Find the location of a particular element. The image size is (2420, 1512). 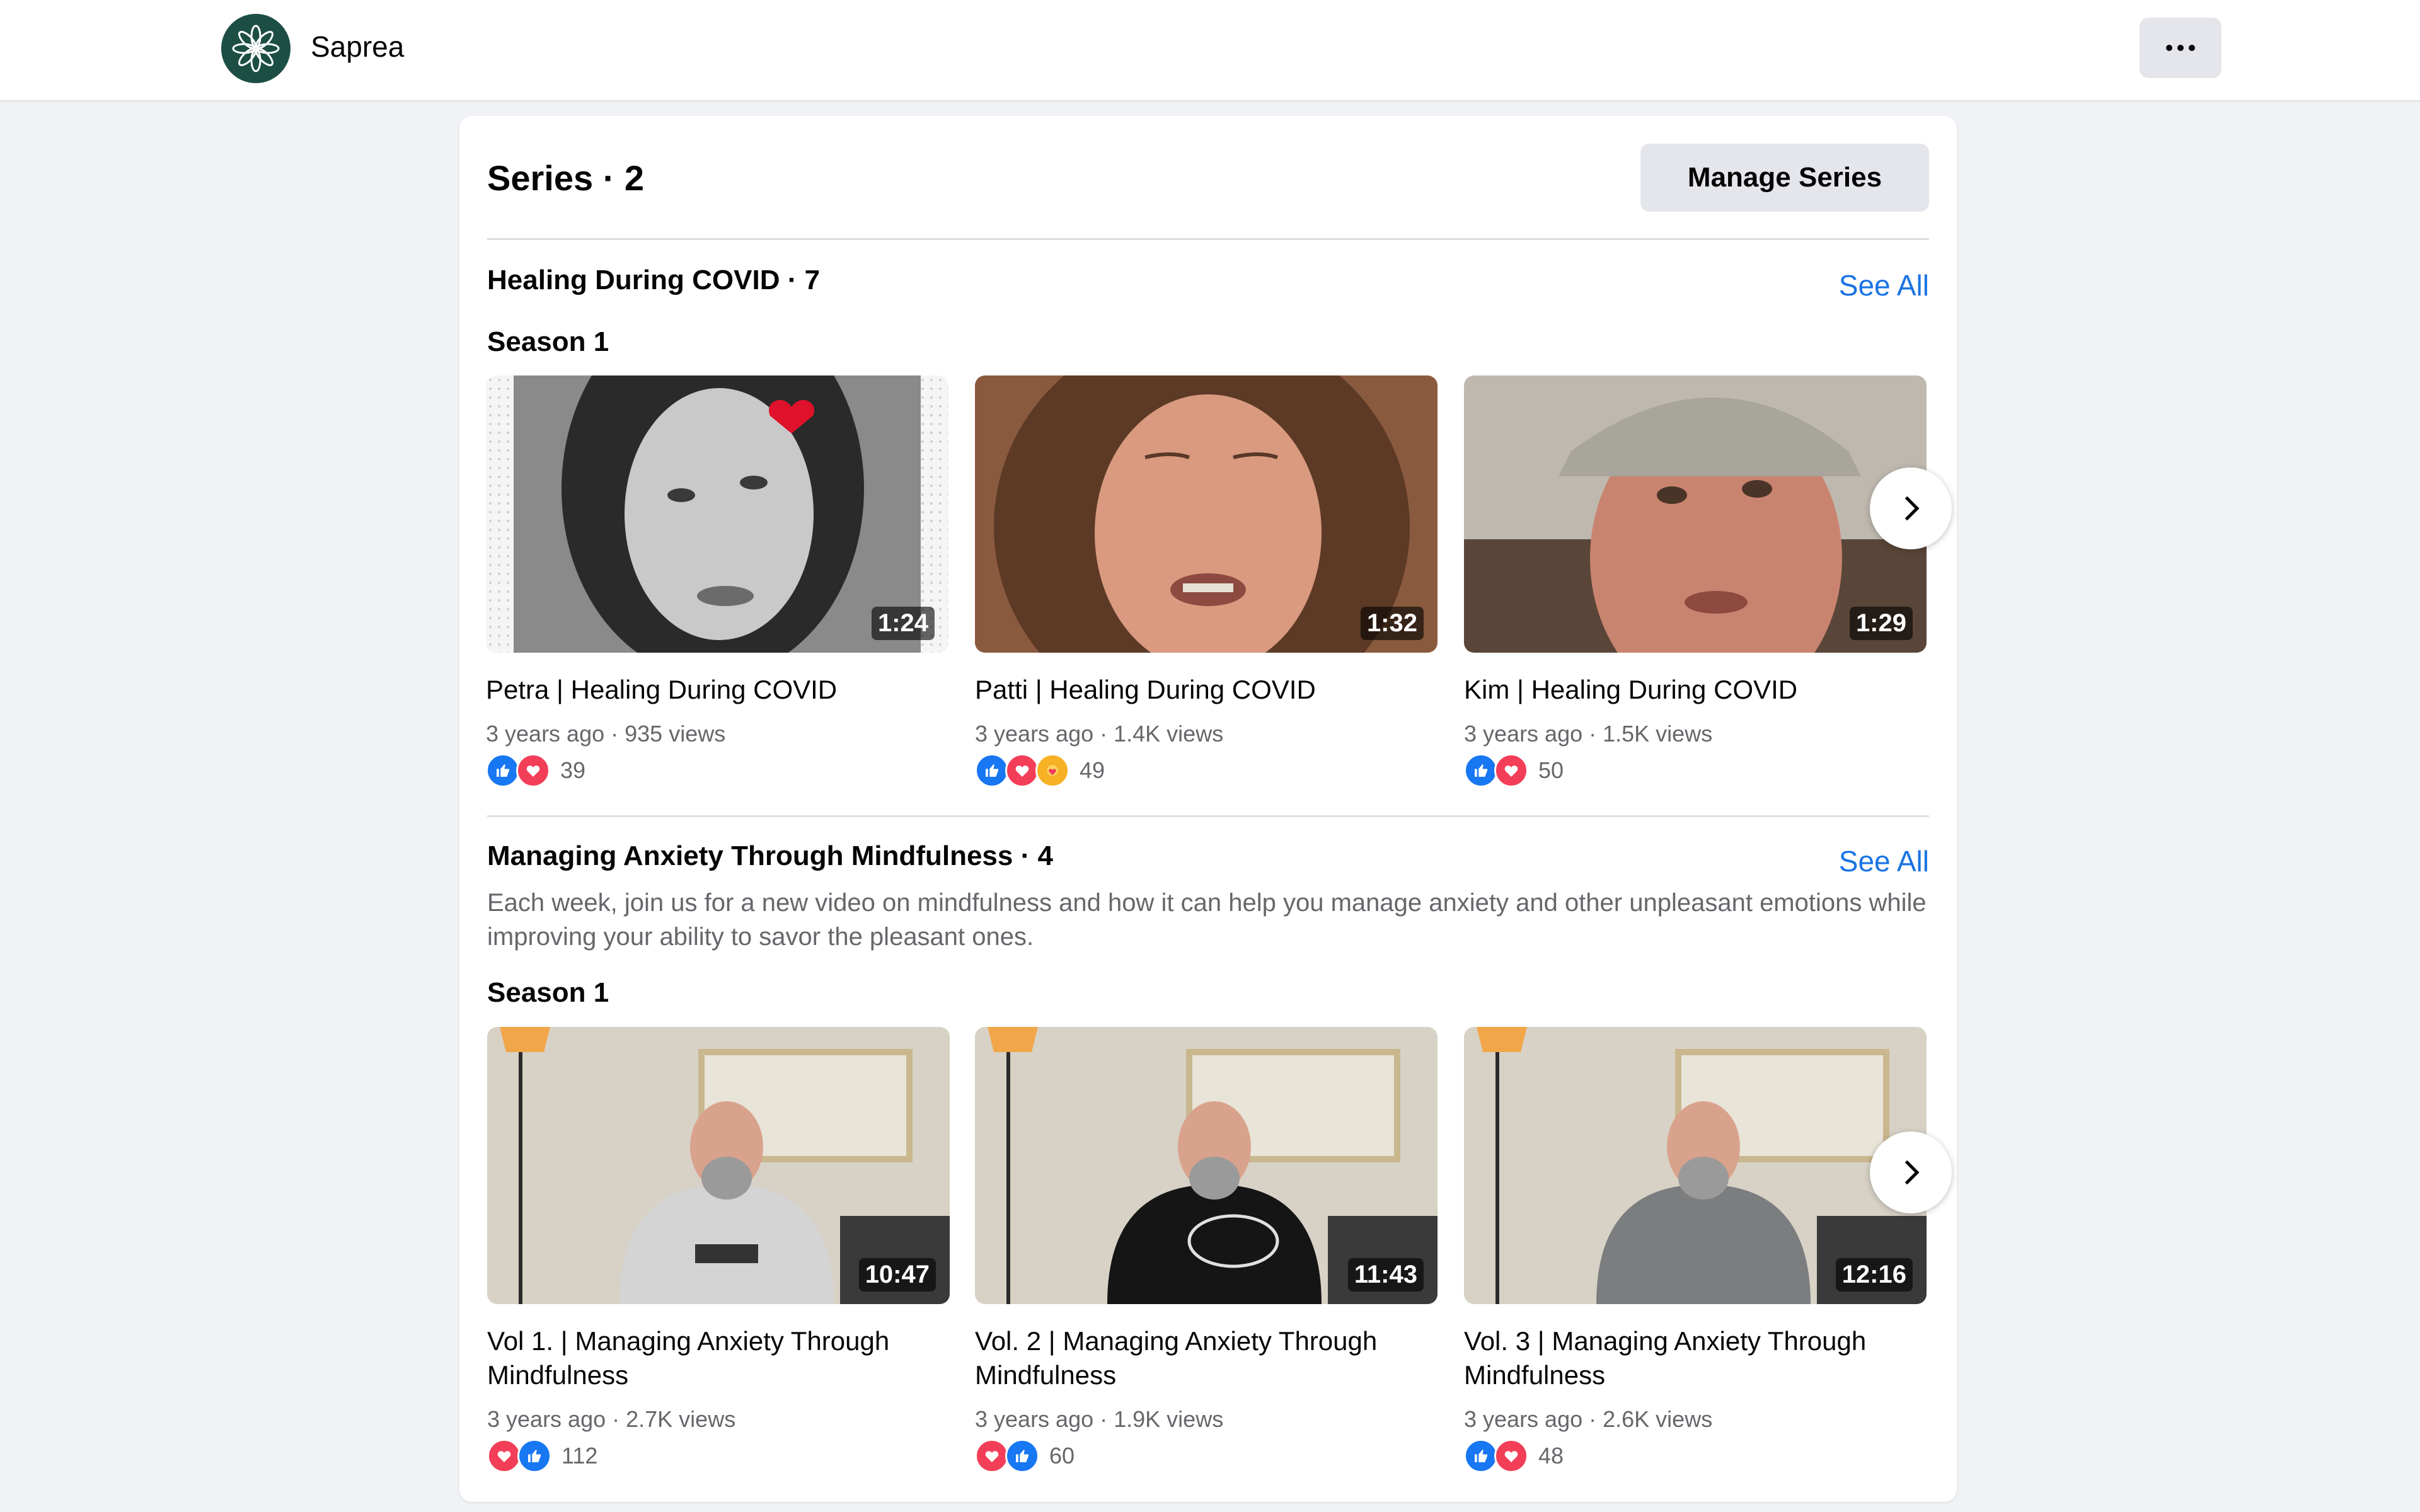

series-title-healing: Healing During COVID · 7 is located at coordinates (654, 280).